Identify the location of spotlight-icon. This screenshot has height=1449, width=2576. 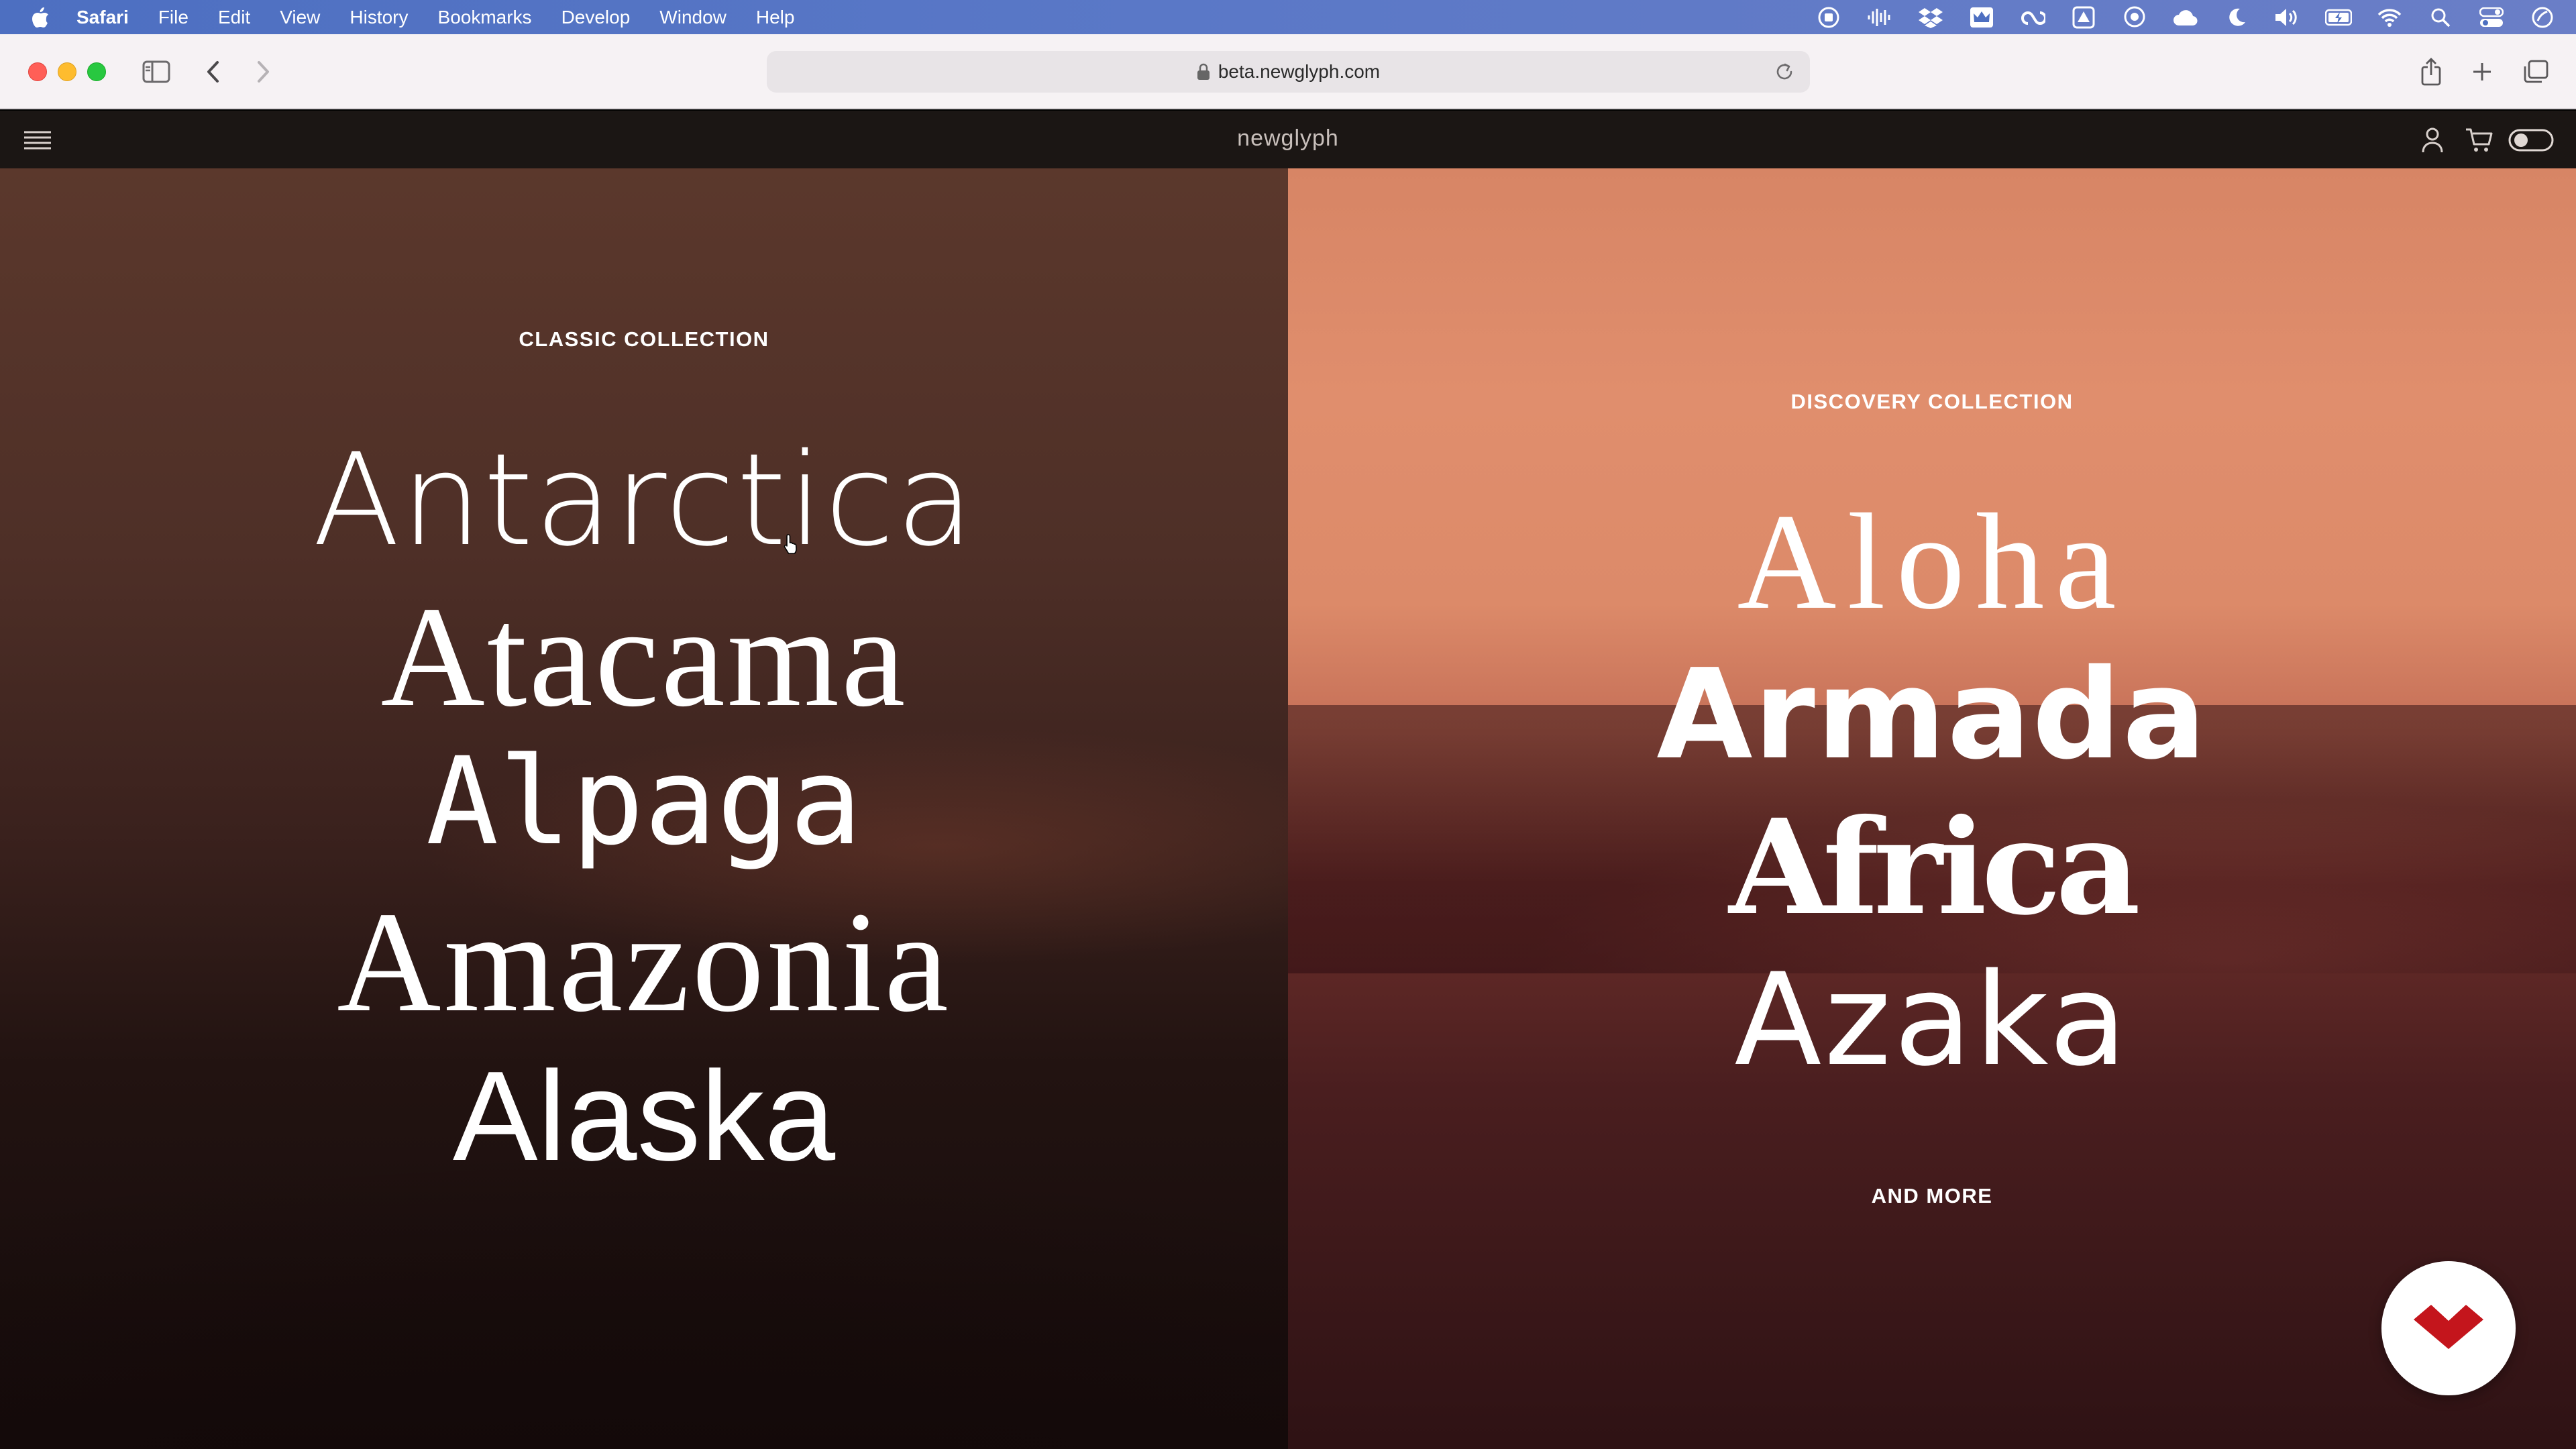
(2440, 17).